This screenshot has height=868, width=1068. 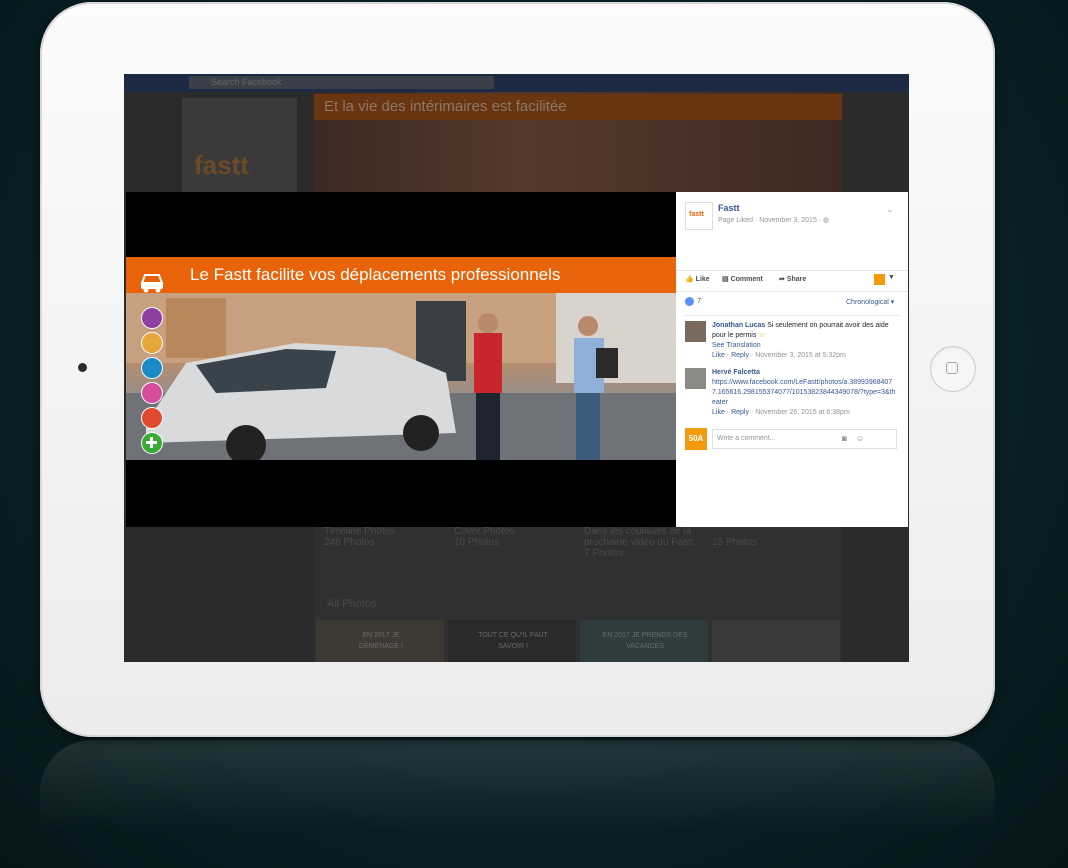 I want to click on share-label: Share, so click(x=796, y=279).